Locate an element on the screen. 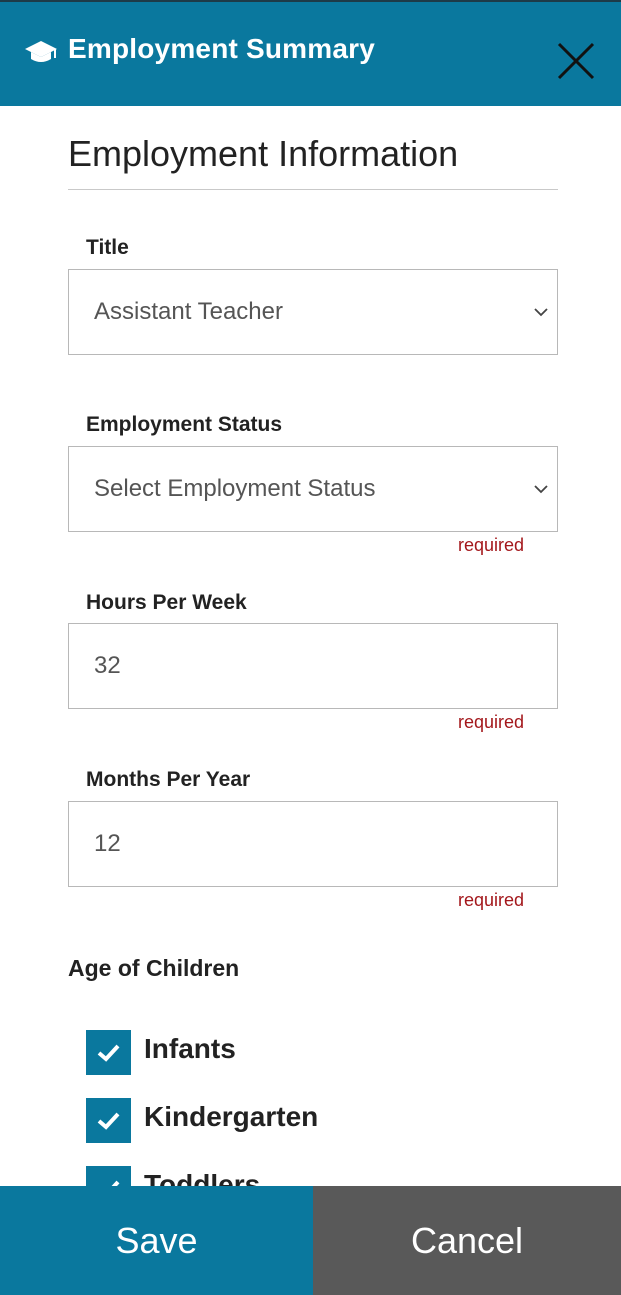  employment-status-label: Employment Status is located at coordinates (184, 424).